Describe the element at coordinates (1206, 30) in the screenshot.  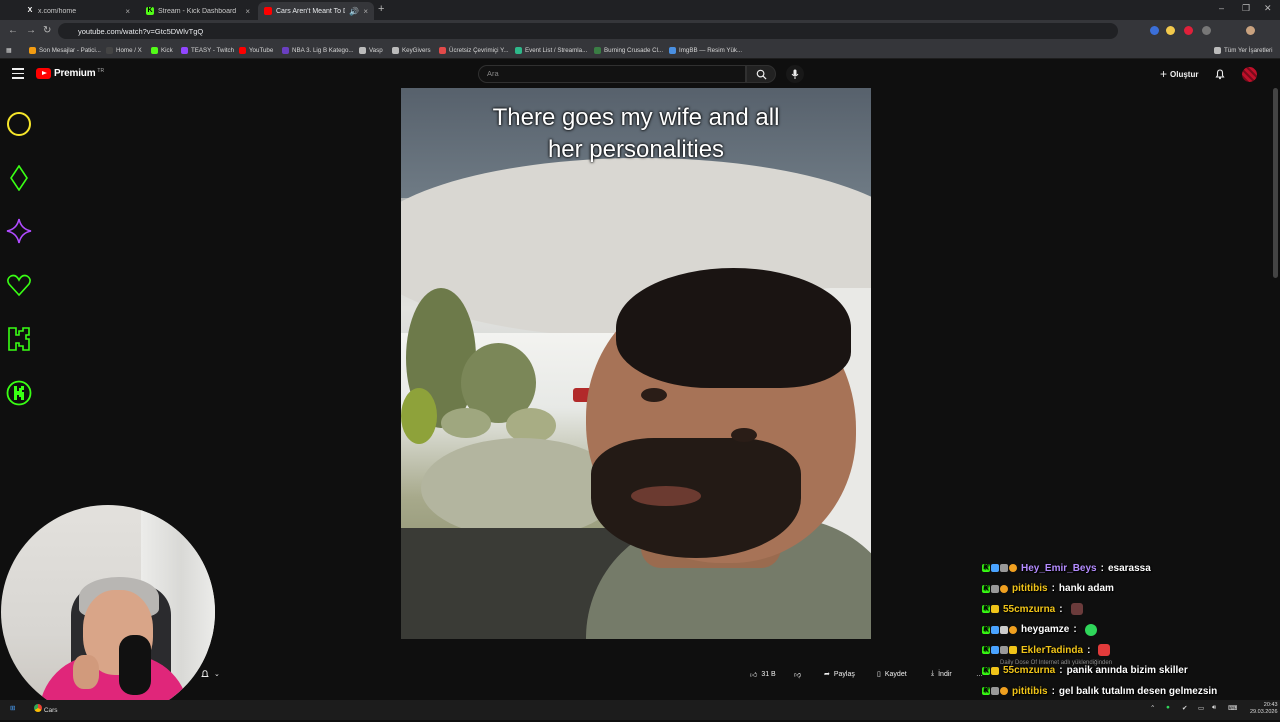
I see `extensions-puzzle-icon` at that location.